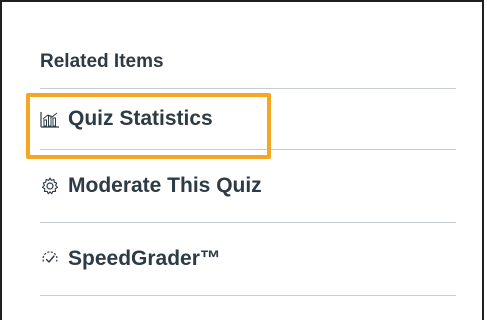 This screenshot has width=487, height=322. I want to click on speedgrader-label: SpeedGrader™, so click(144, 258).